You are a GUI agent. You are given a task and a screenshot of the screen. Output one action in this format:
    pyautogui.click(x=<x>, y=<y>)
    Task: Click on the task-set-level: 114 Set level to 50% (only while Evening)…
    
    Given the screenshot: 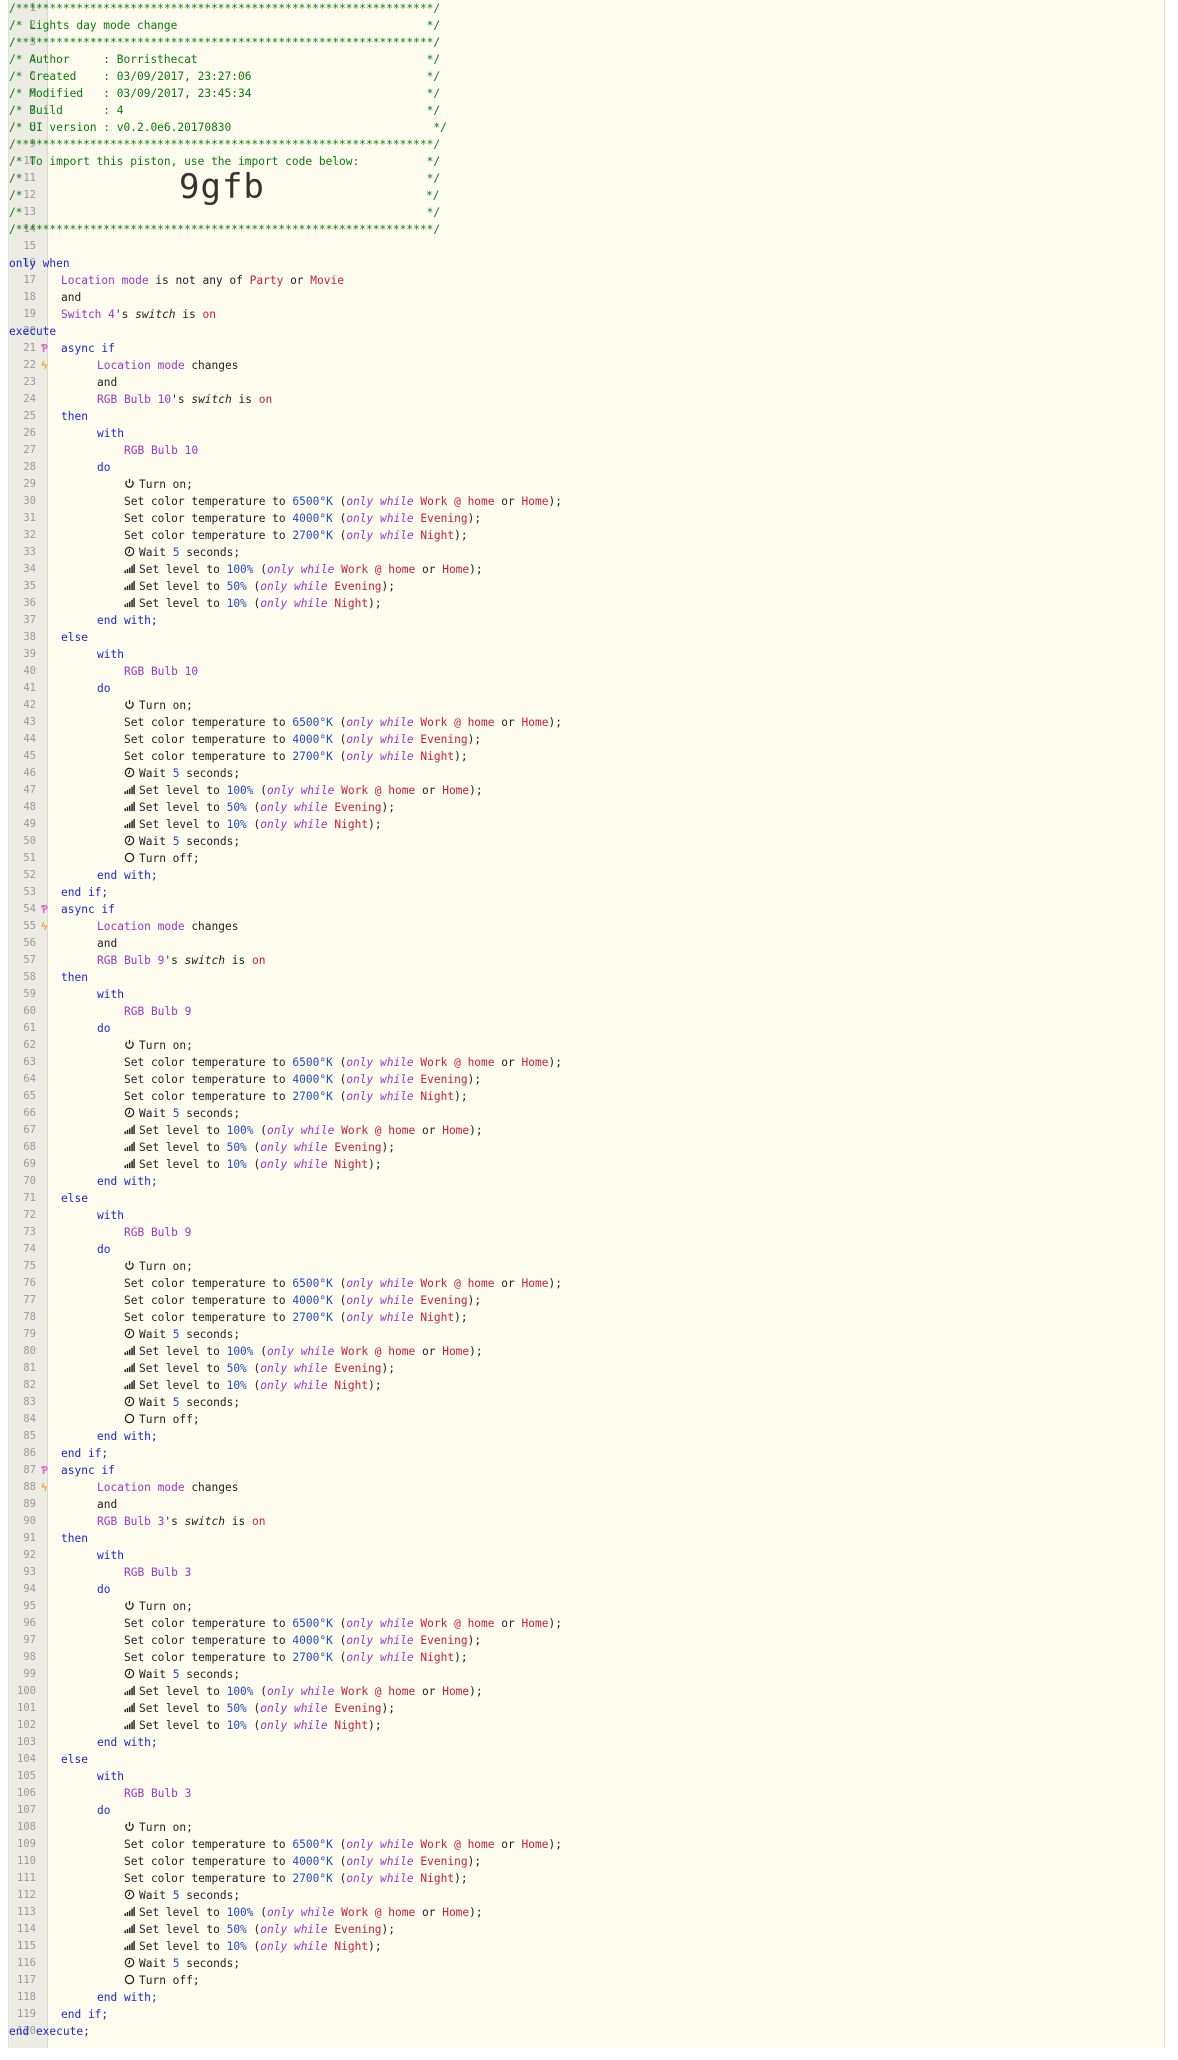 What is the action you would take?
    pyautogui.click(x=586, y=1929)
    